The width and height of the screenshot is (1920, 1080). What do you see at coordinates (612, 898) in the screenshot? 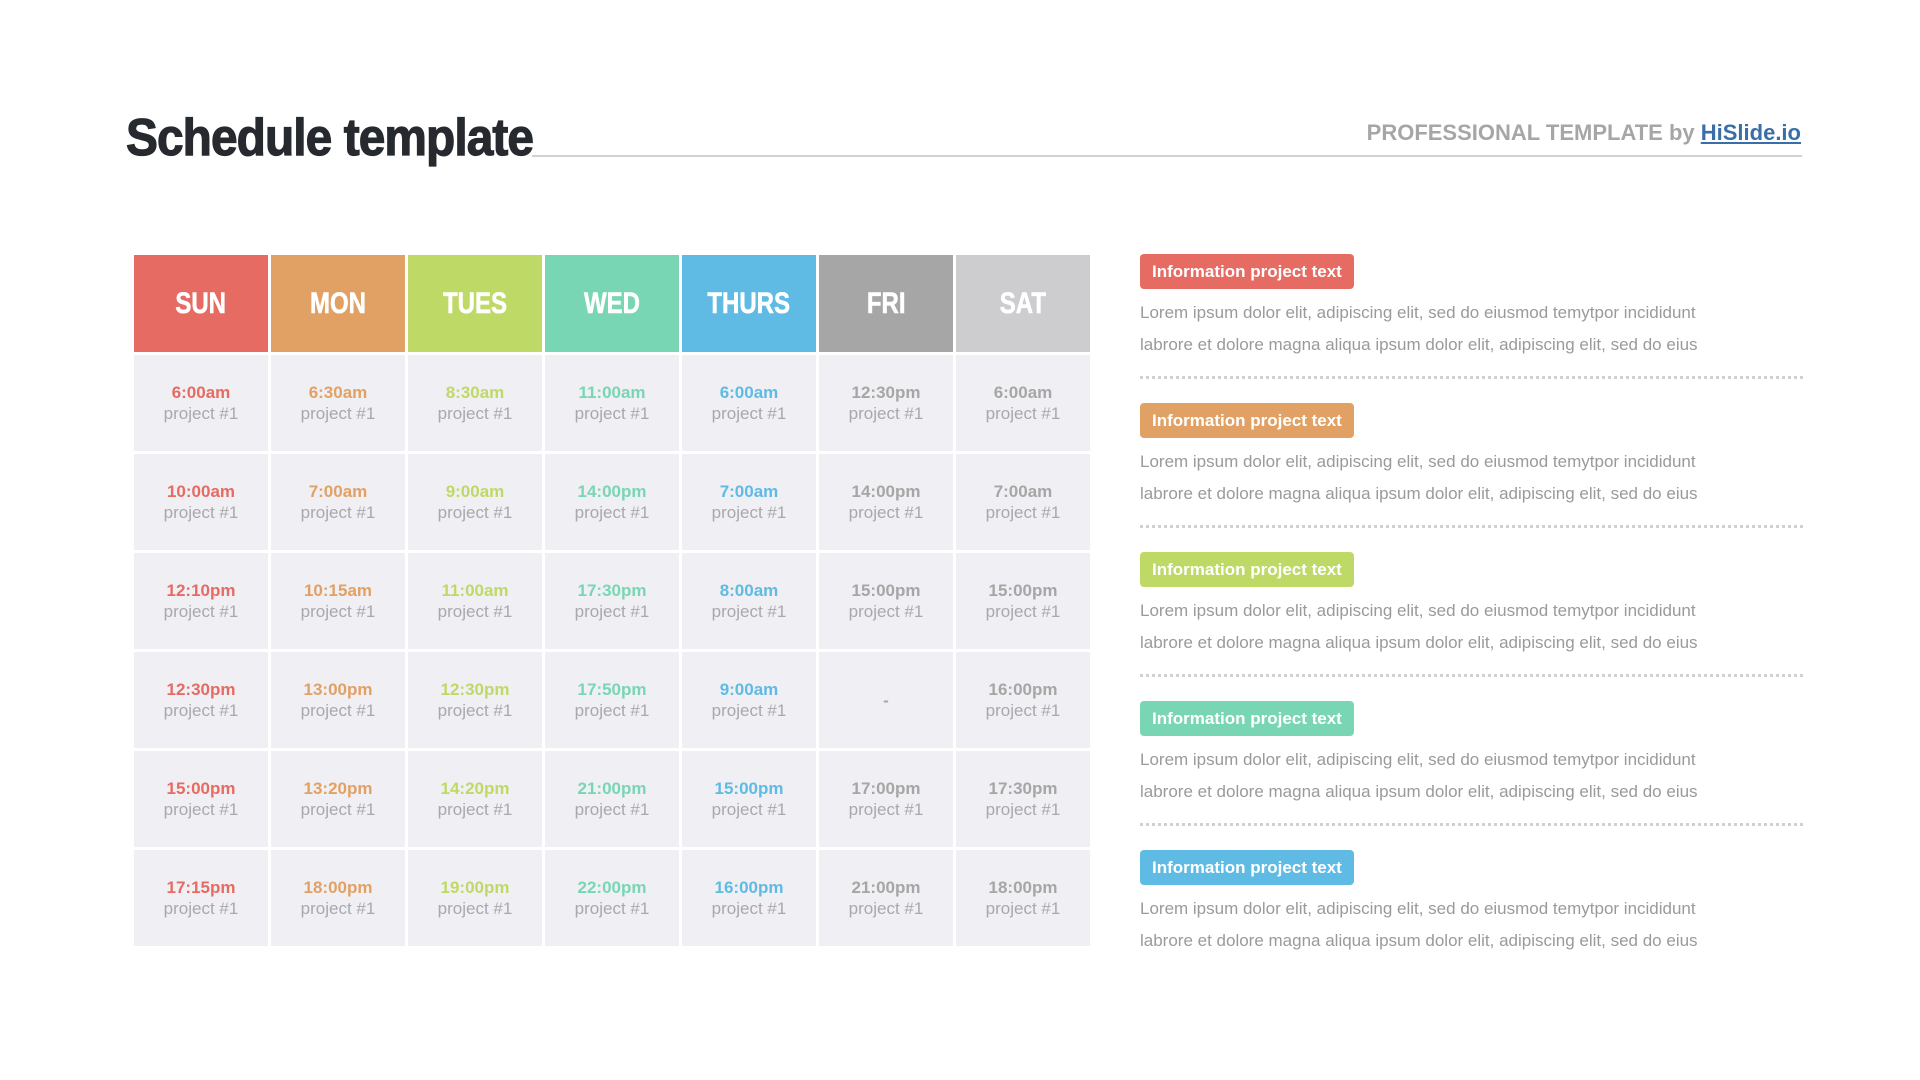
I see `schedule-cell: 22:00pm project #1` at bounding box center [612, 898].